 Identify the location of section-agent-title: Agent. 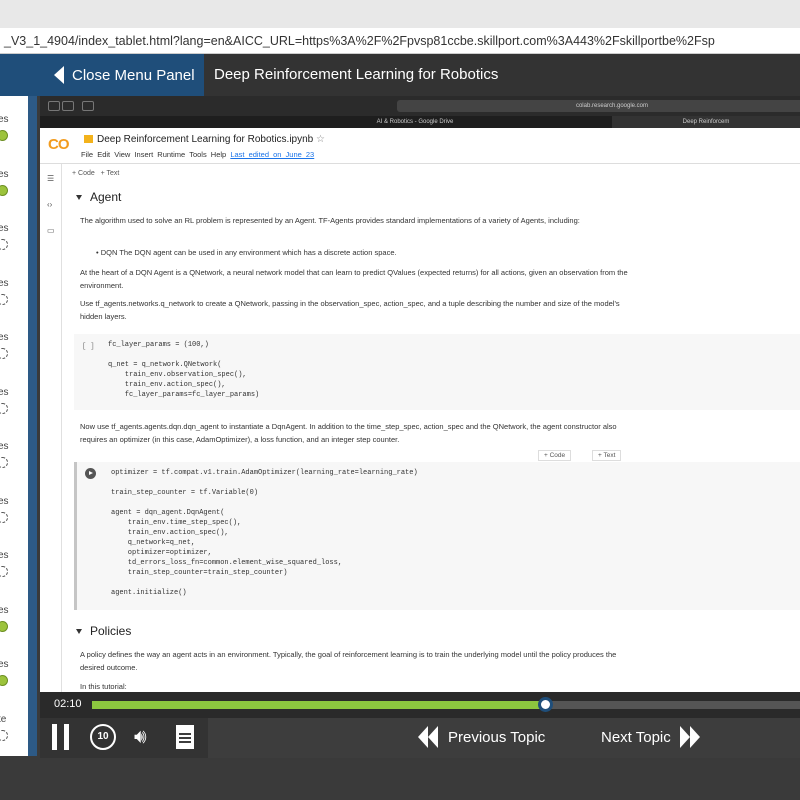
(106, 197).